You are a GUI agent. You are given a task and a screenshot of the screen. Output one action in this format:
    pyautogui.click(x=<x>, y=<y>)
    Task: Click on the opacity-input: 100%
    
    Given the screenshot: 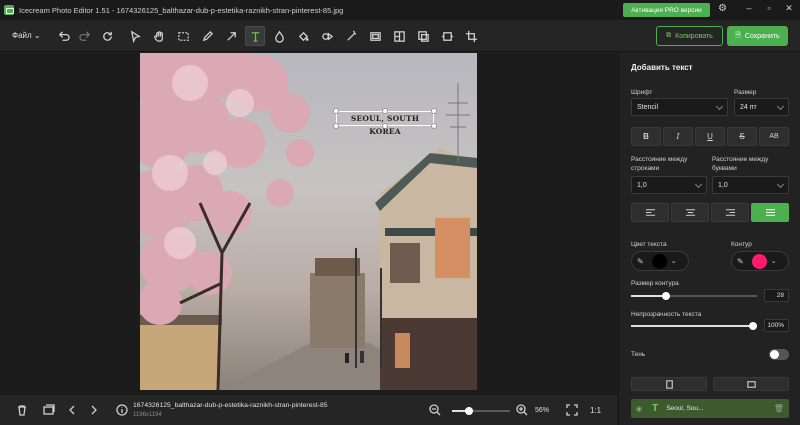 What is the action you would take?
    pyautogui.click(x=776, y=325)
    